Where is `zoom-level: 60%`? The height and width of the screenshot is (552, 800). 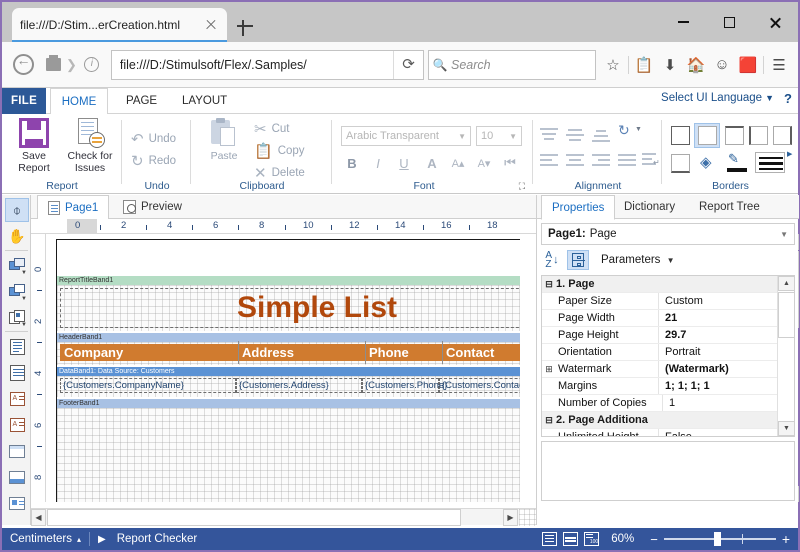 zoom-level: 60% is located at coordinates (622, 539).